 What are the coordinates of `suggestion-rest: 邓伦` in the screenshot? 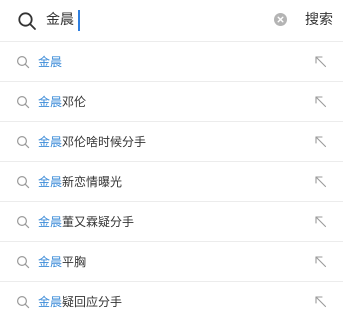 It's located at (74, 102).